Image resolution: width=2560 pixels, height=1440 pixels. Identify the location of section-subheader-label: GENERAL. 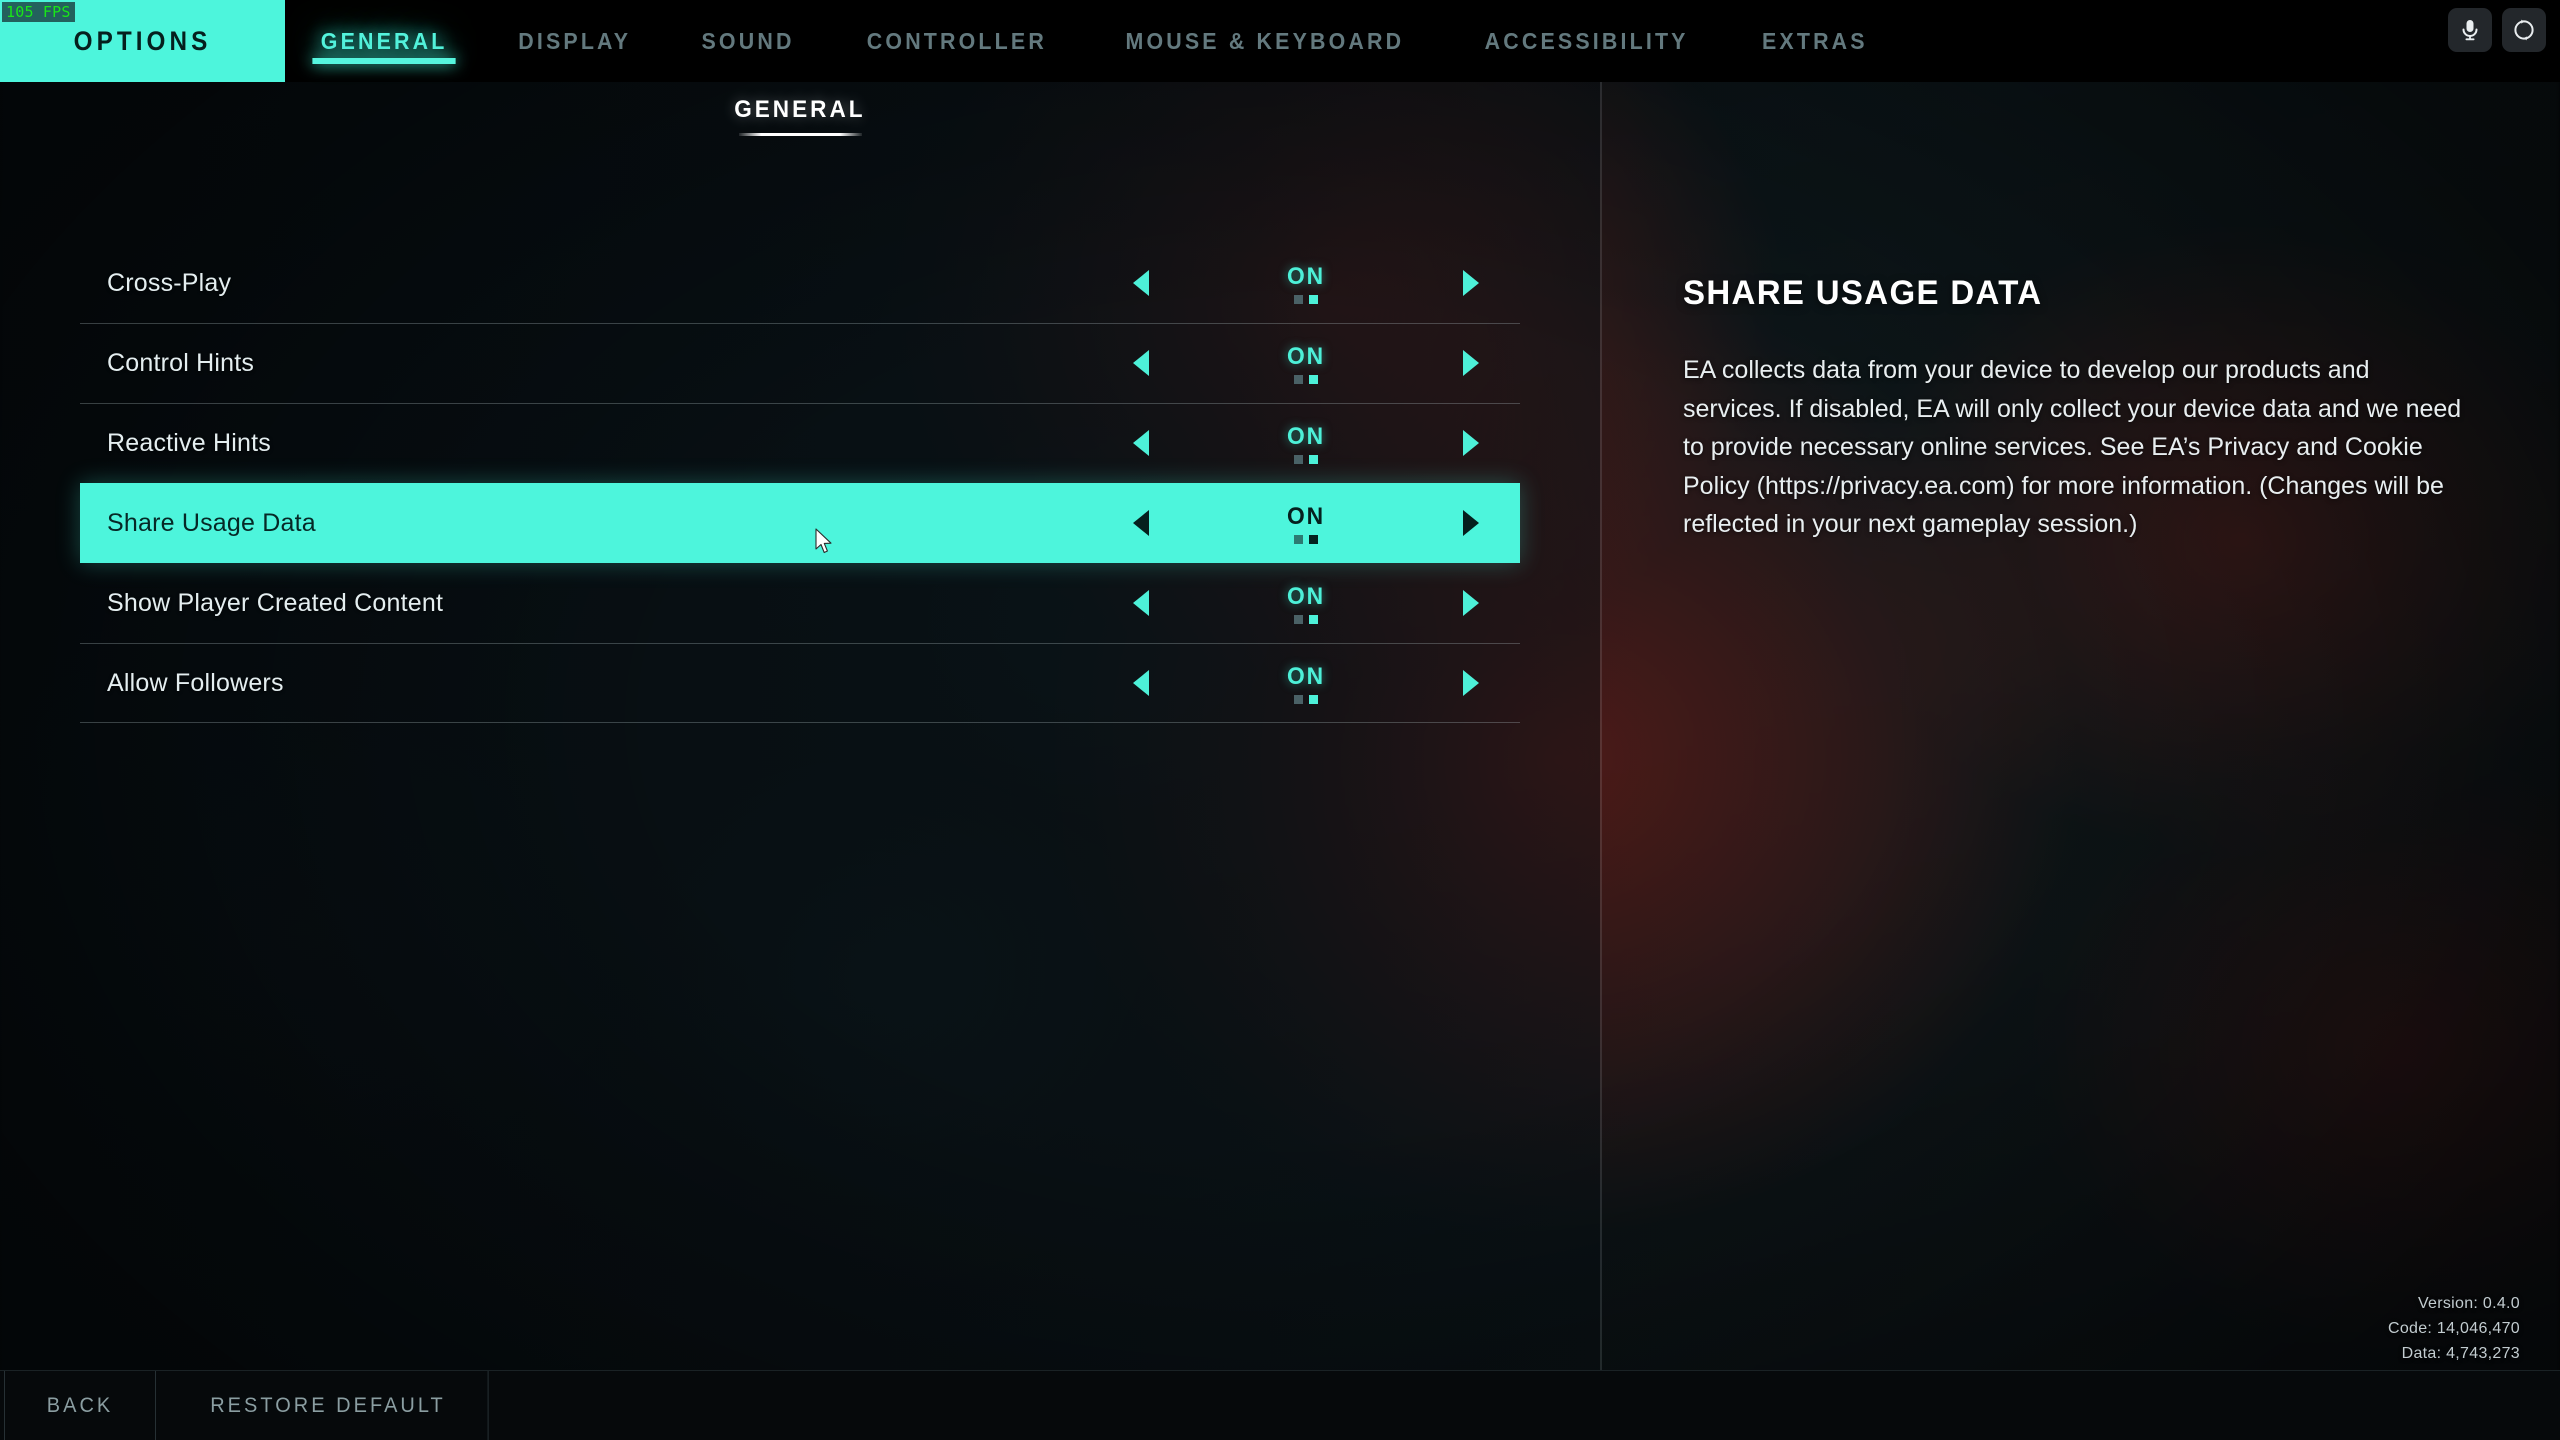
(800, 109).